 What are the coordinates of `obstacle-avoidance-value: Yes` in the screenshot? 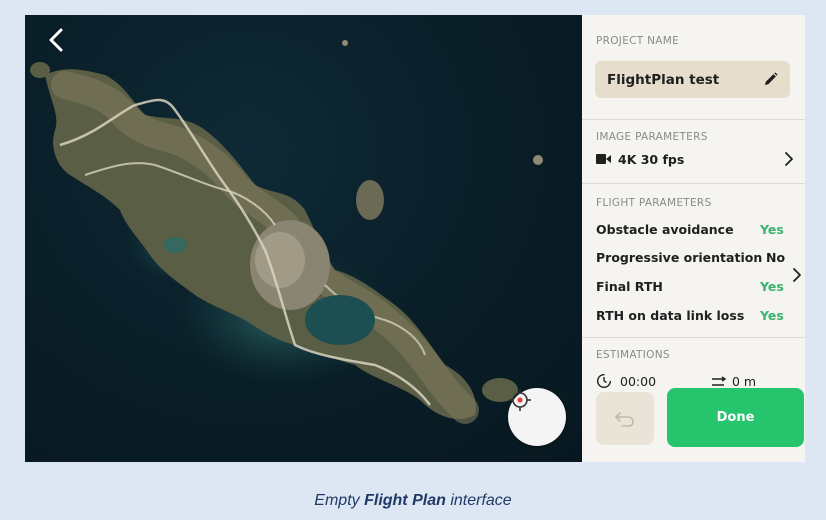 It's located at (772, 229).